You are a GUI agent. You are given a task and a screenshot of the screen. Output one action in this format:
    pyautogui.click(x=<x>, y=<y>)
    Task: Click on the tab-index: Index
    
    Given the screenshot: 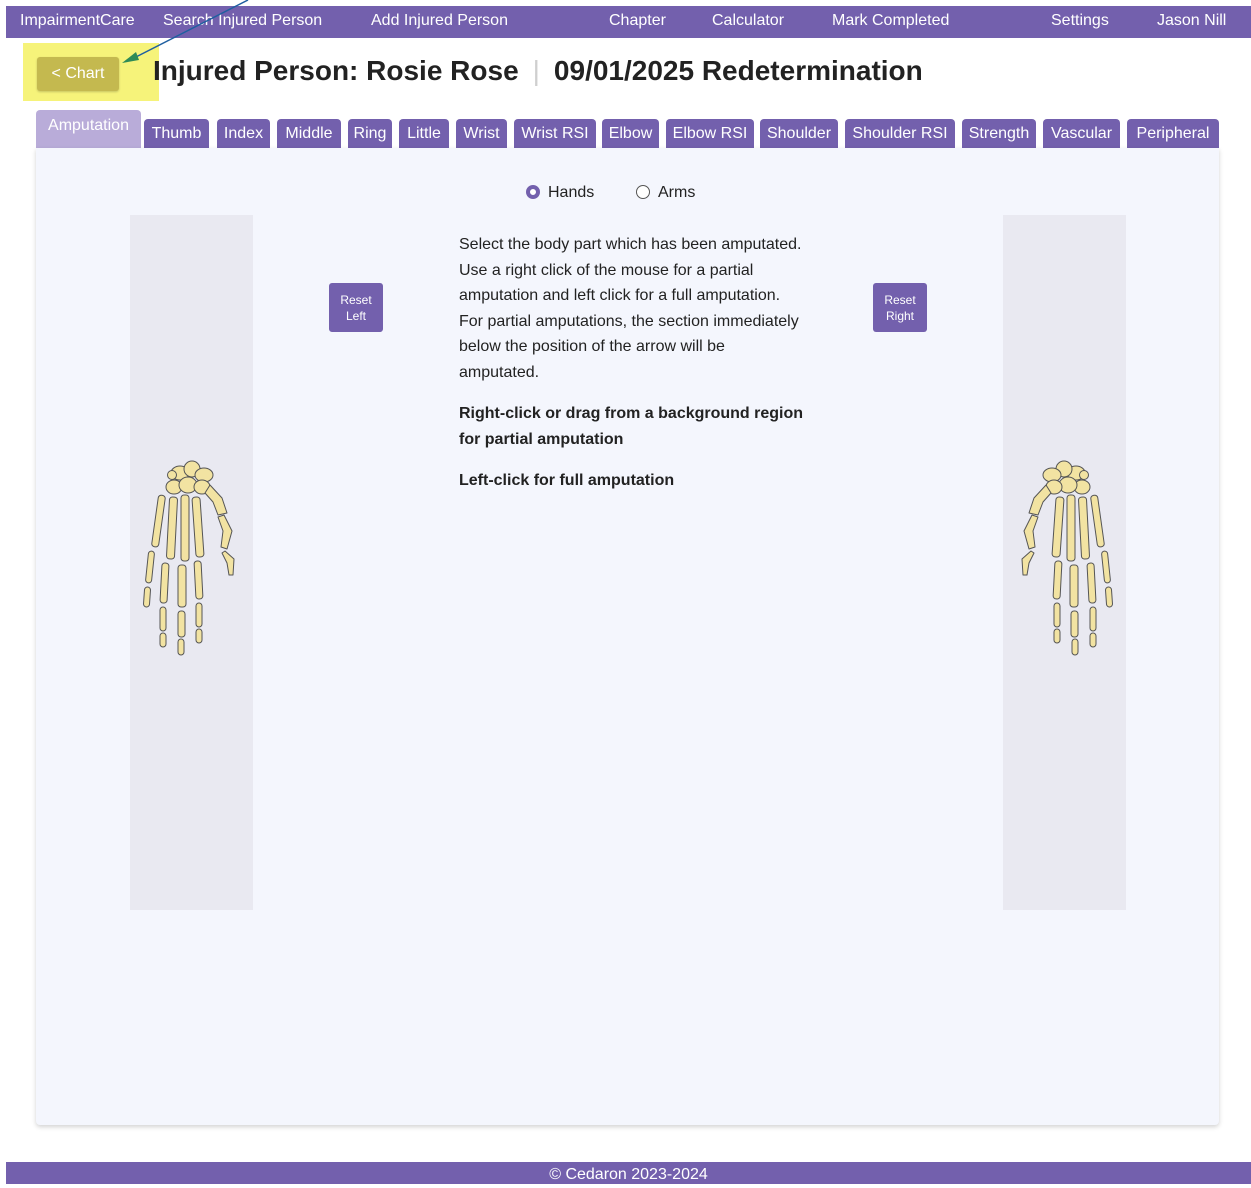 What is the action you would take?
    pyautogui.click(x=243, y=133)
    